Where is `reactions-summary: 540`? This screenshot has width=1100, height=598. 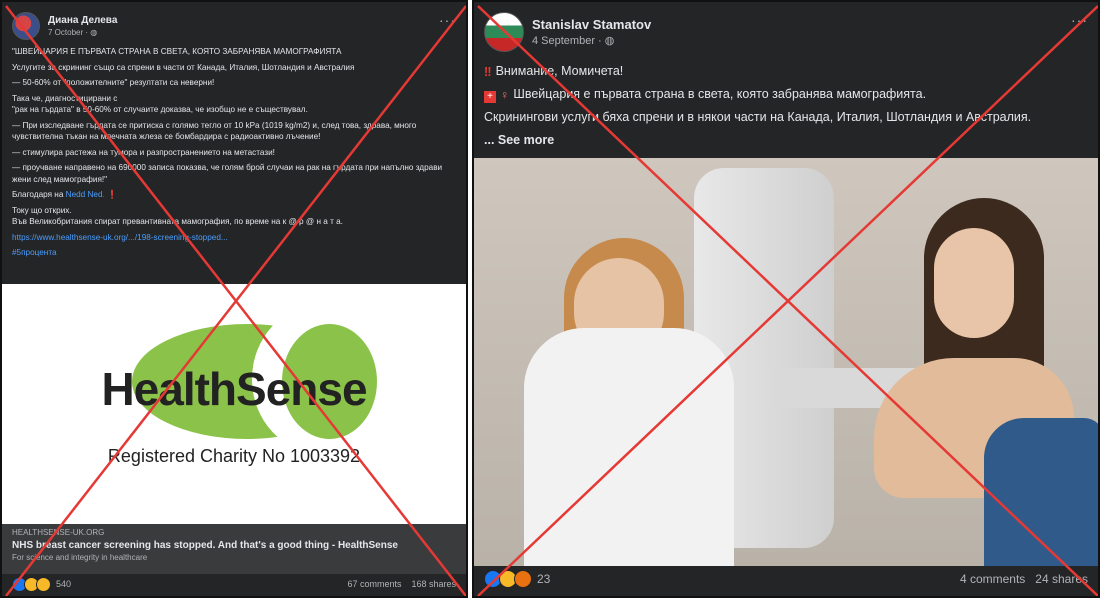 reactions-summary: 540 is located at coordinates (42, 584).